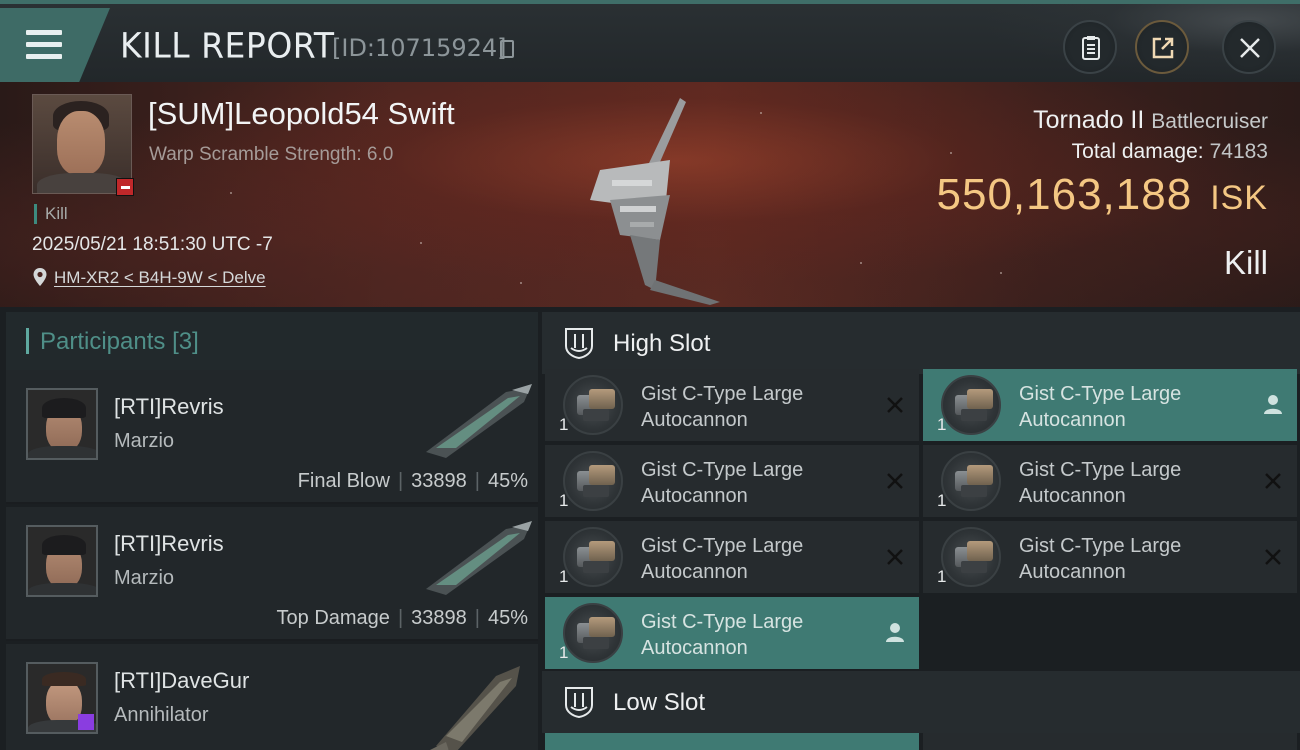  Describe the element at coordinates (272, 574) in the screenshot. I see `participant-row: [RTI]Revris Marzio Top Damage | 33898 | 45%` at that location.